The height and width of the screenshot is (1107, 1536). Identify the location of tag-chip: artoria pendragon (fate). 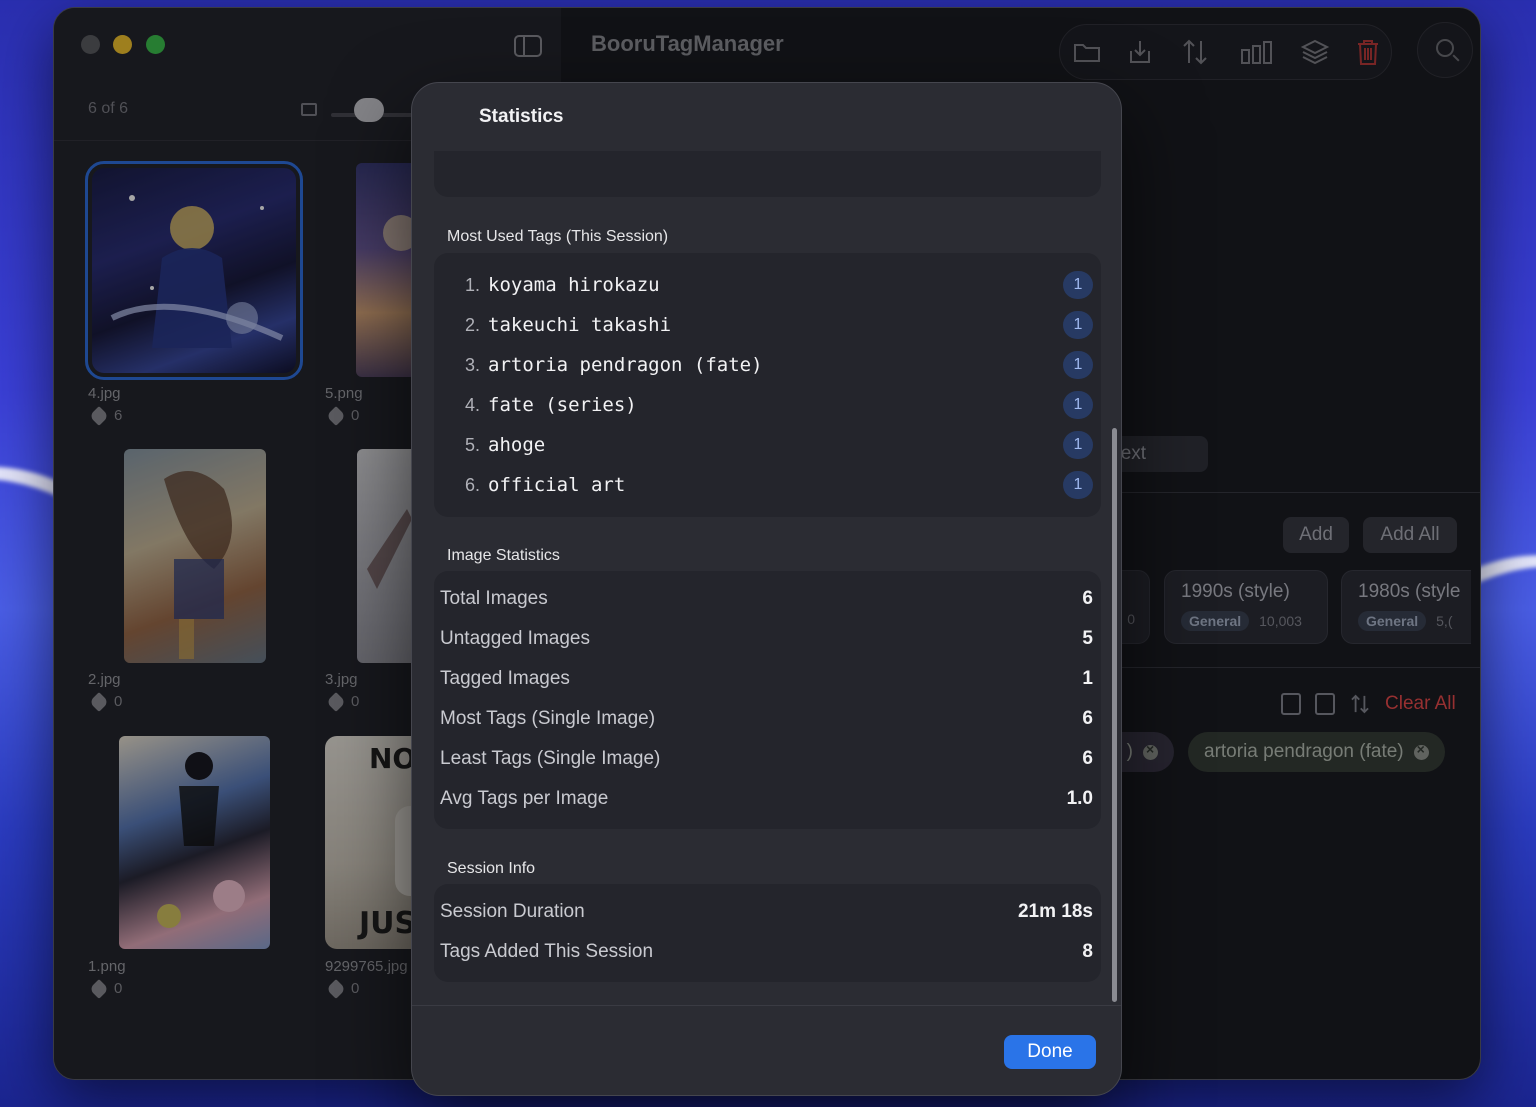
(1316, 752).